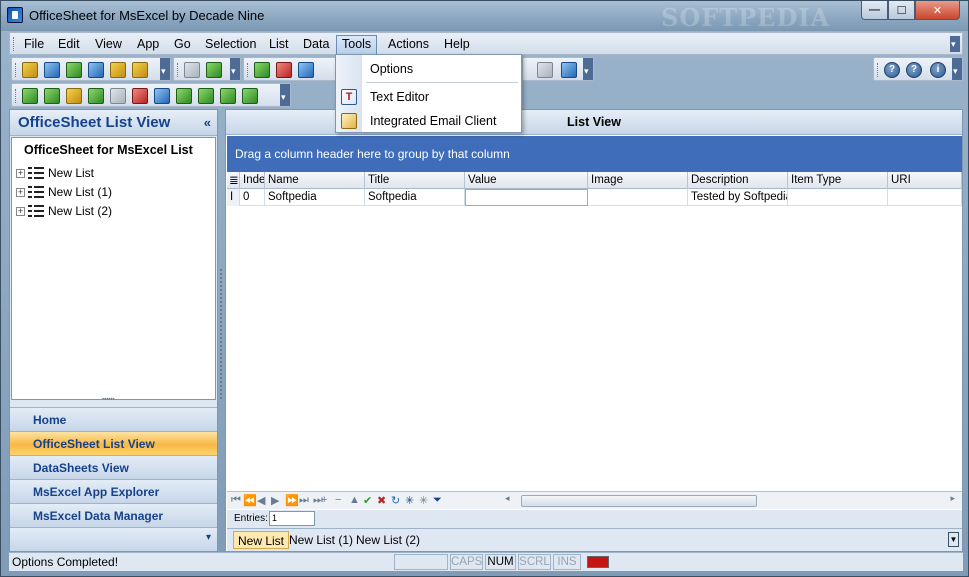 This screenshot has height=577, width=969. Describe the element at coordinates (140, 70) in the screenshot. I see `folder-icon` at that location.